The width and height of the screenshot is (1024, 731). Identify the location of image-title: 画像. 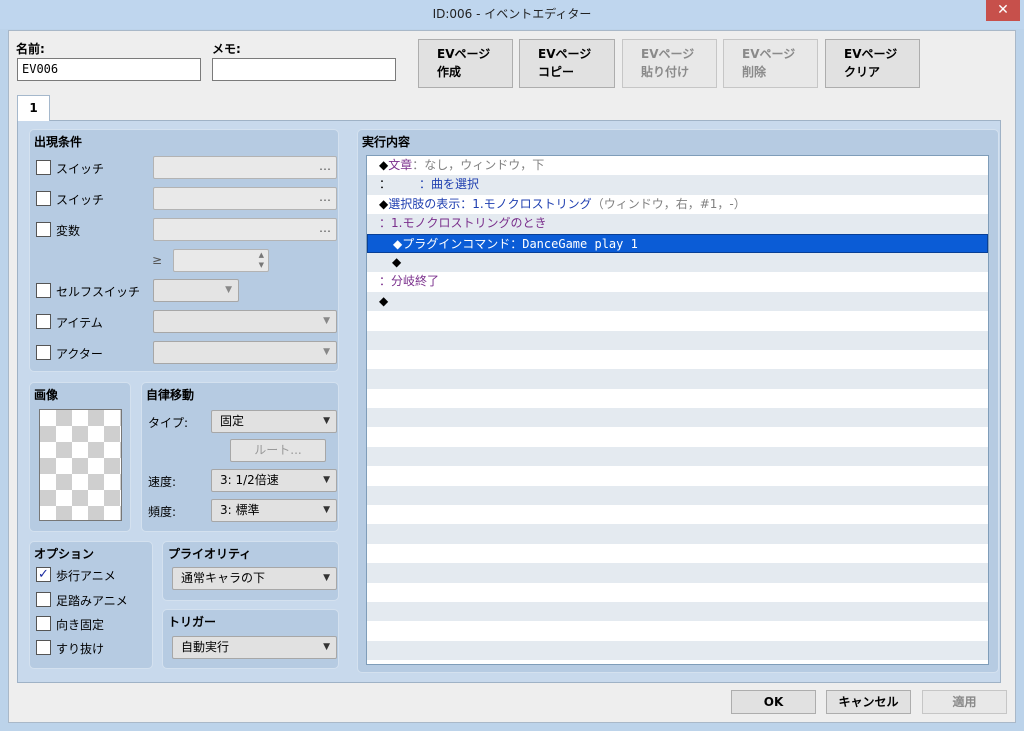
(46, 395).